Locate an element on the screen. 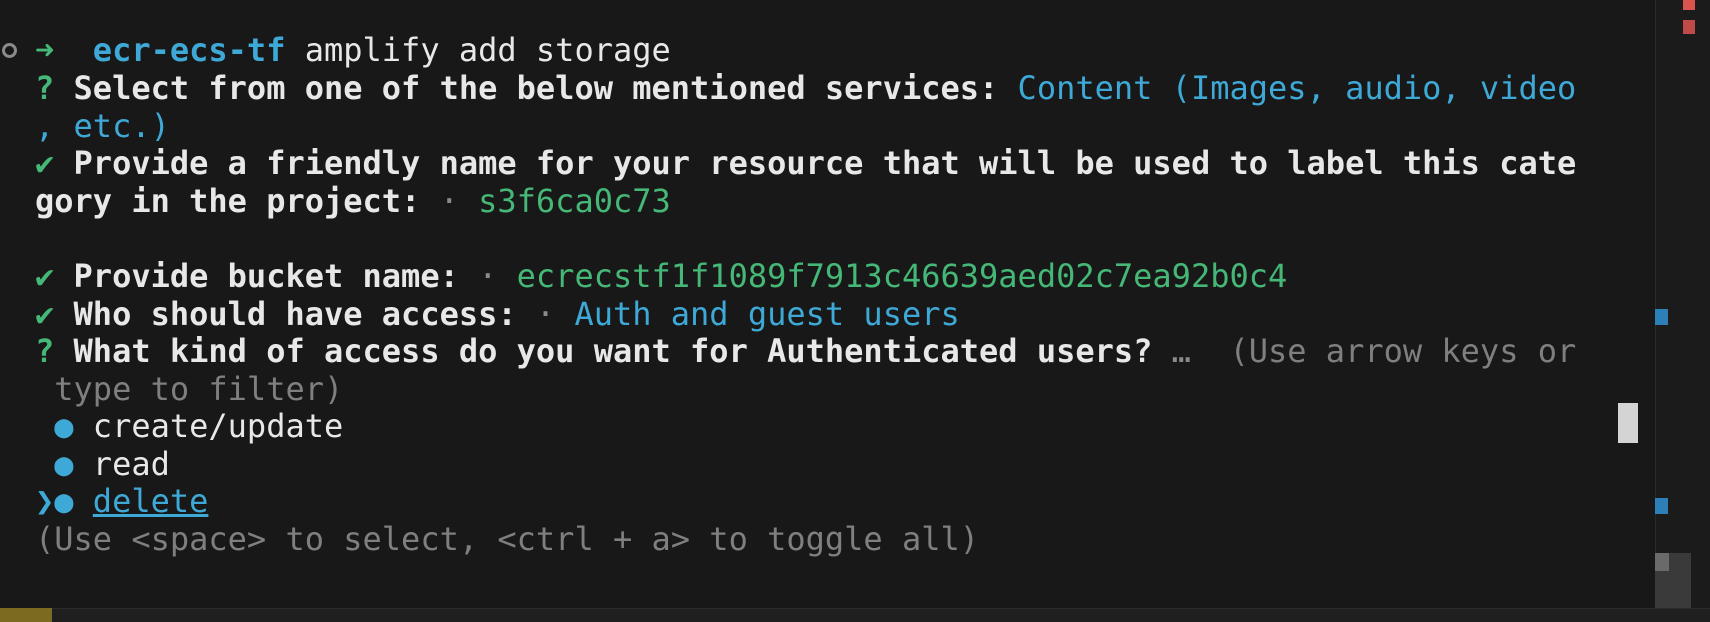 Image resolution: width=1710 pixels, height=622 pixels. answer-friendly-name: s3f6ca0c73 is located at coordinates (574, 201).